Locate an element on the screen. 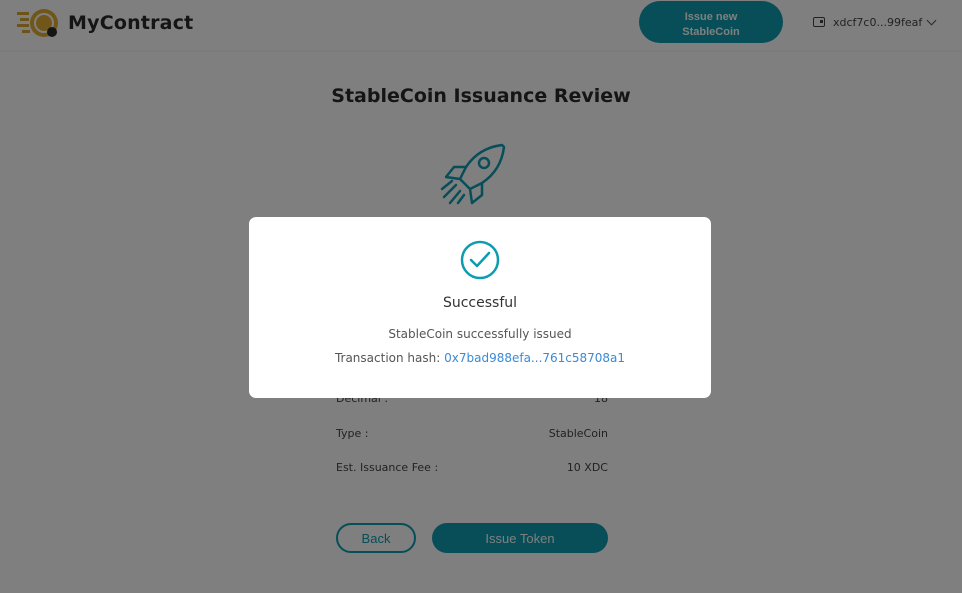 This screenshot has height=593, width=962. transaction-hash-label: Transaction hash: is located at coordinates (387, 358).